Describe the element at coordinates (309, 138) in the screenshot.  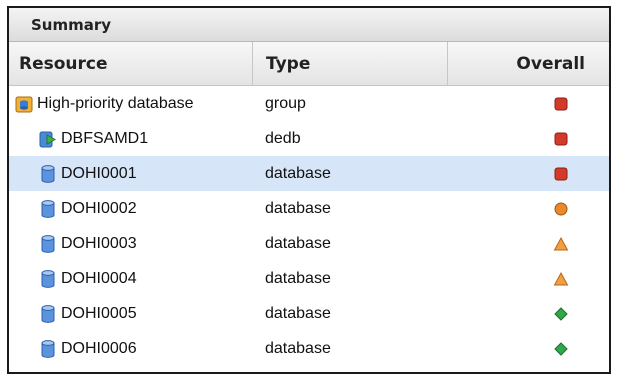
I see `table-row: DBFSAMD1 dedb` at that location.